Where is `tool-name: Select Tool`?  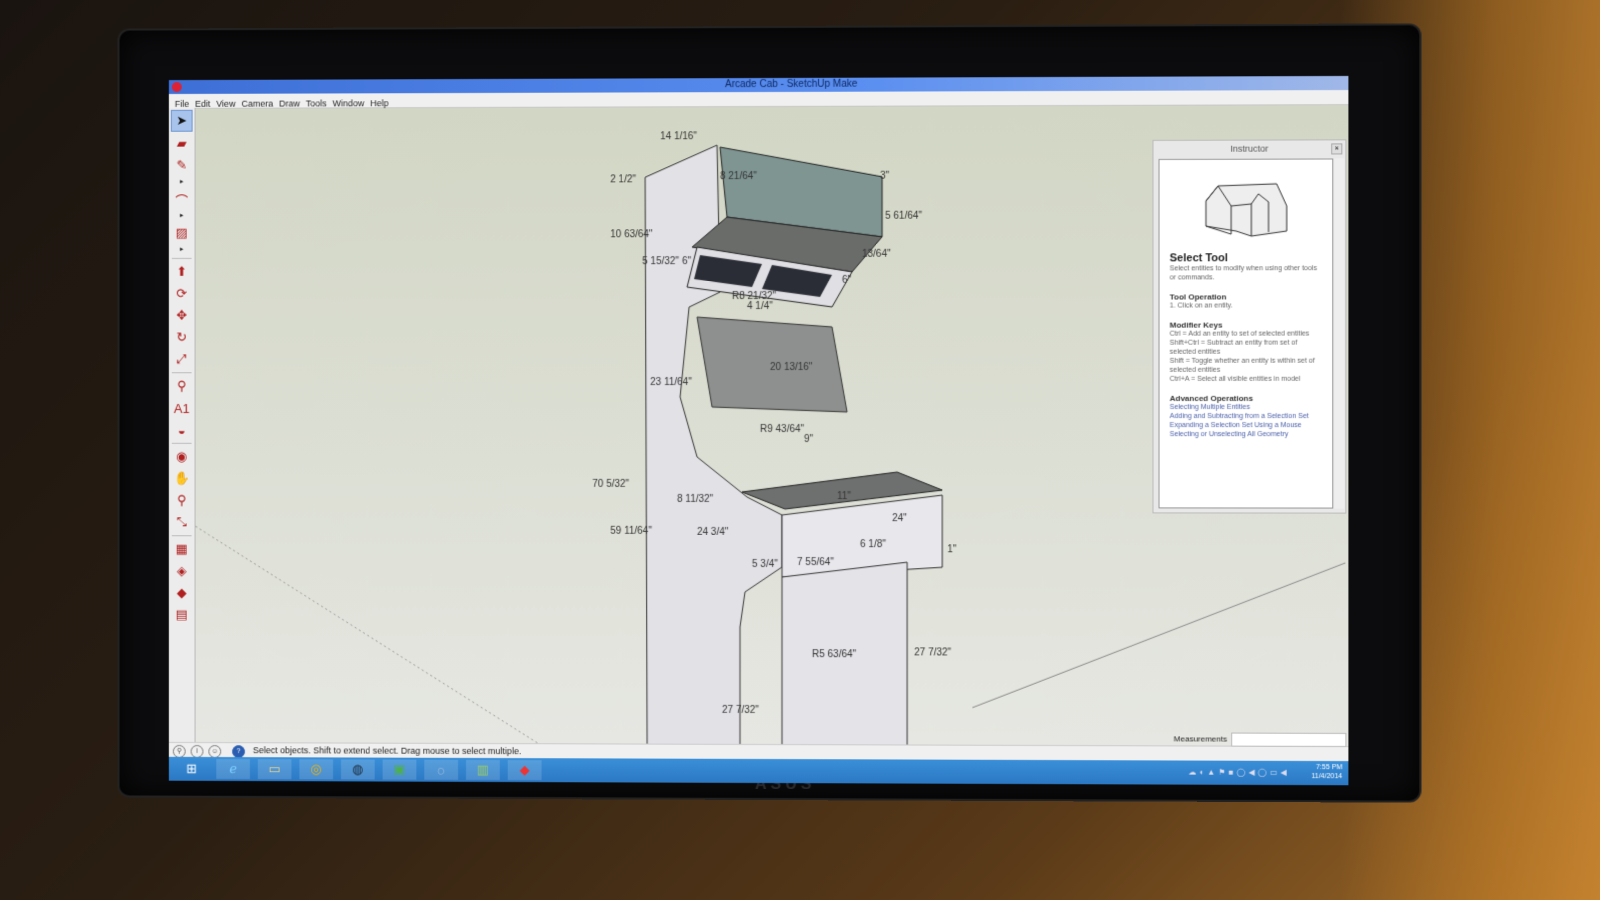
tool-name: Select Tool is located at coordinates (1199, 258).